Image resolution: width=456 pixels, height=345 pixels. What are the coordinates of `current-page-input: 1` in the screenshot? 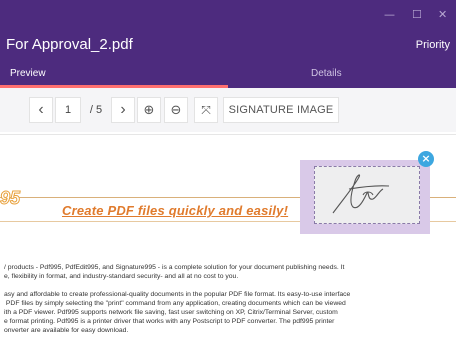 It's located at (68, 110).